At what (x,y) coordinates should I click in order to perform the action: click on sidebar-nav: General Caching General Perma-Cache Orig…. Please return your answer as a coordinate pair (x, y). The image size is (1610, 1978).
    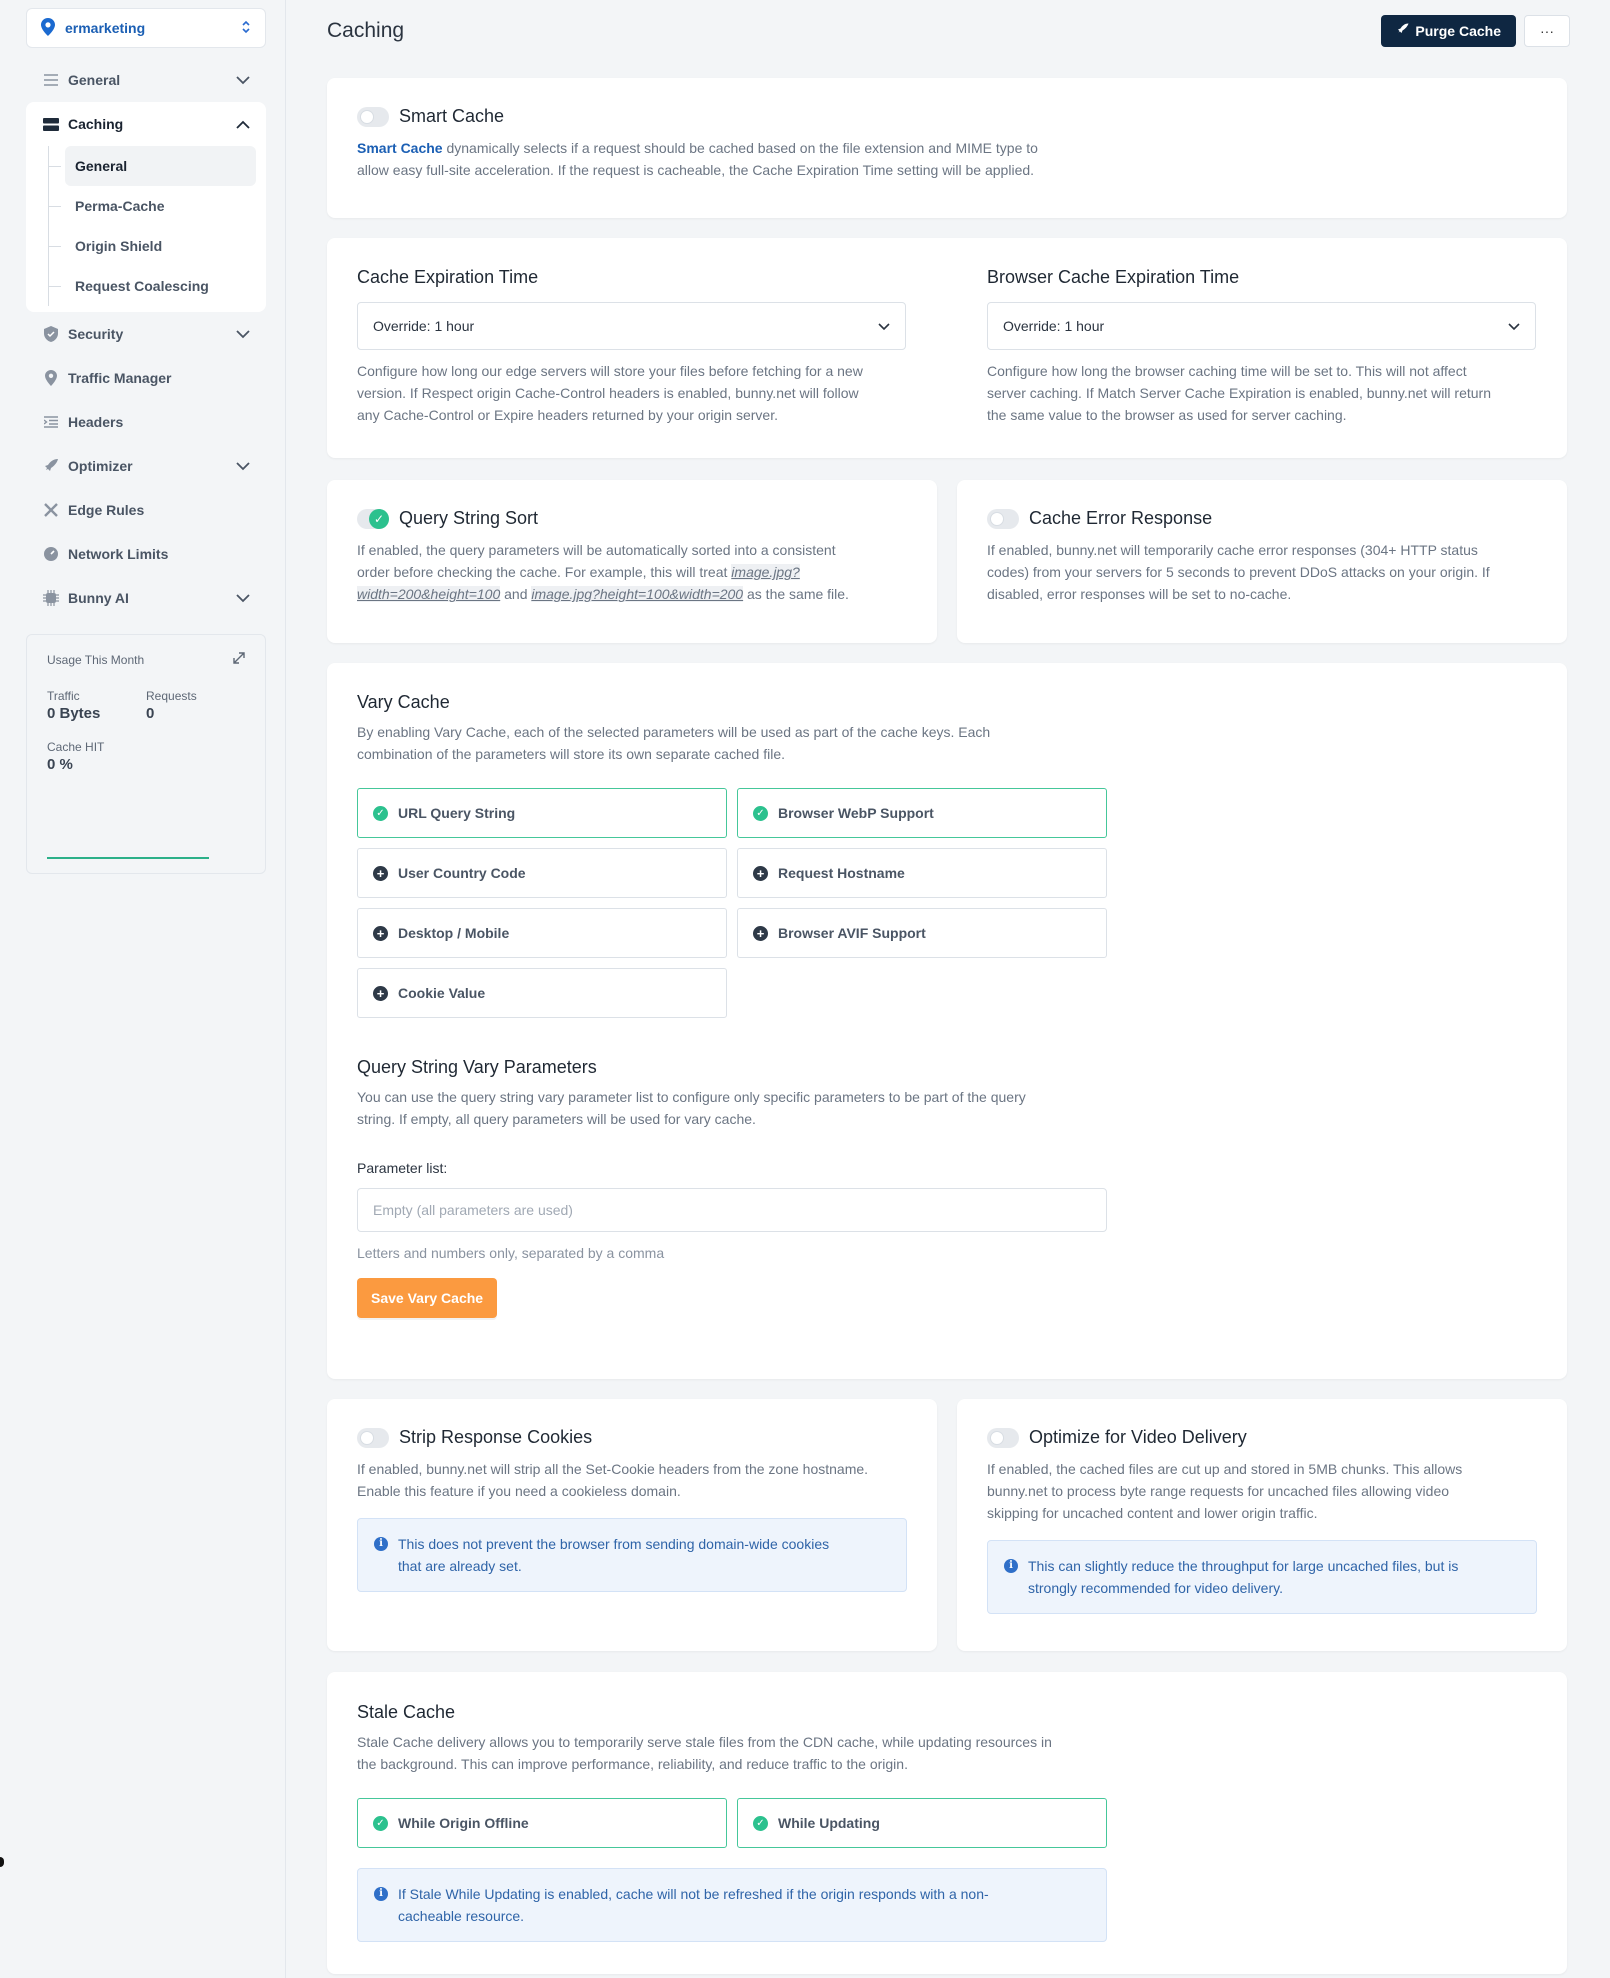
    Looking at the image, I should click on (146, 339).